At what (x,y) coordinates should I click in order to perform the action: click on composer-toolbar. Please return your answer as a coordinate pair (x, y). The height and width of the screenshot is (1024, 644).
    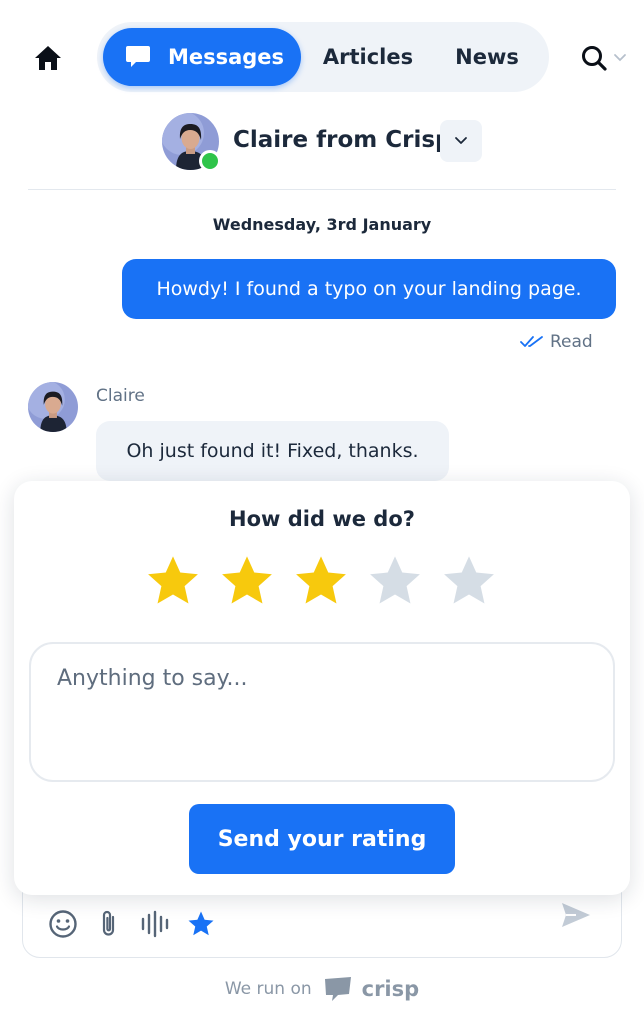
    Looking at the image, I should click on (140, 924).